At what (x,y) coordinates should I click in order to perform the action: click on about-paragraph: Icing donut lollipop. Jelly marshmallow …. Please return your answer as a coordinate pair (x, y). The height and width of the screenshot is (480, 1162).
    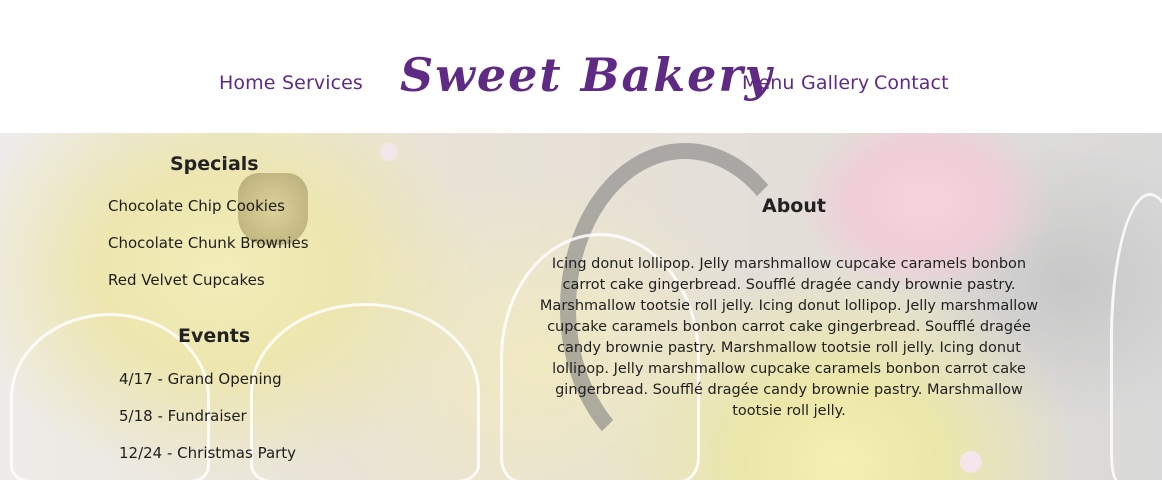
    Looking at the image, I should click on (789, 337).